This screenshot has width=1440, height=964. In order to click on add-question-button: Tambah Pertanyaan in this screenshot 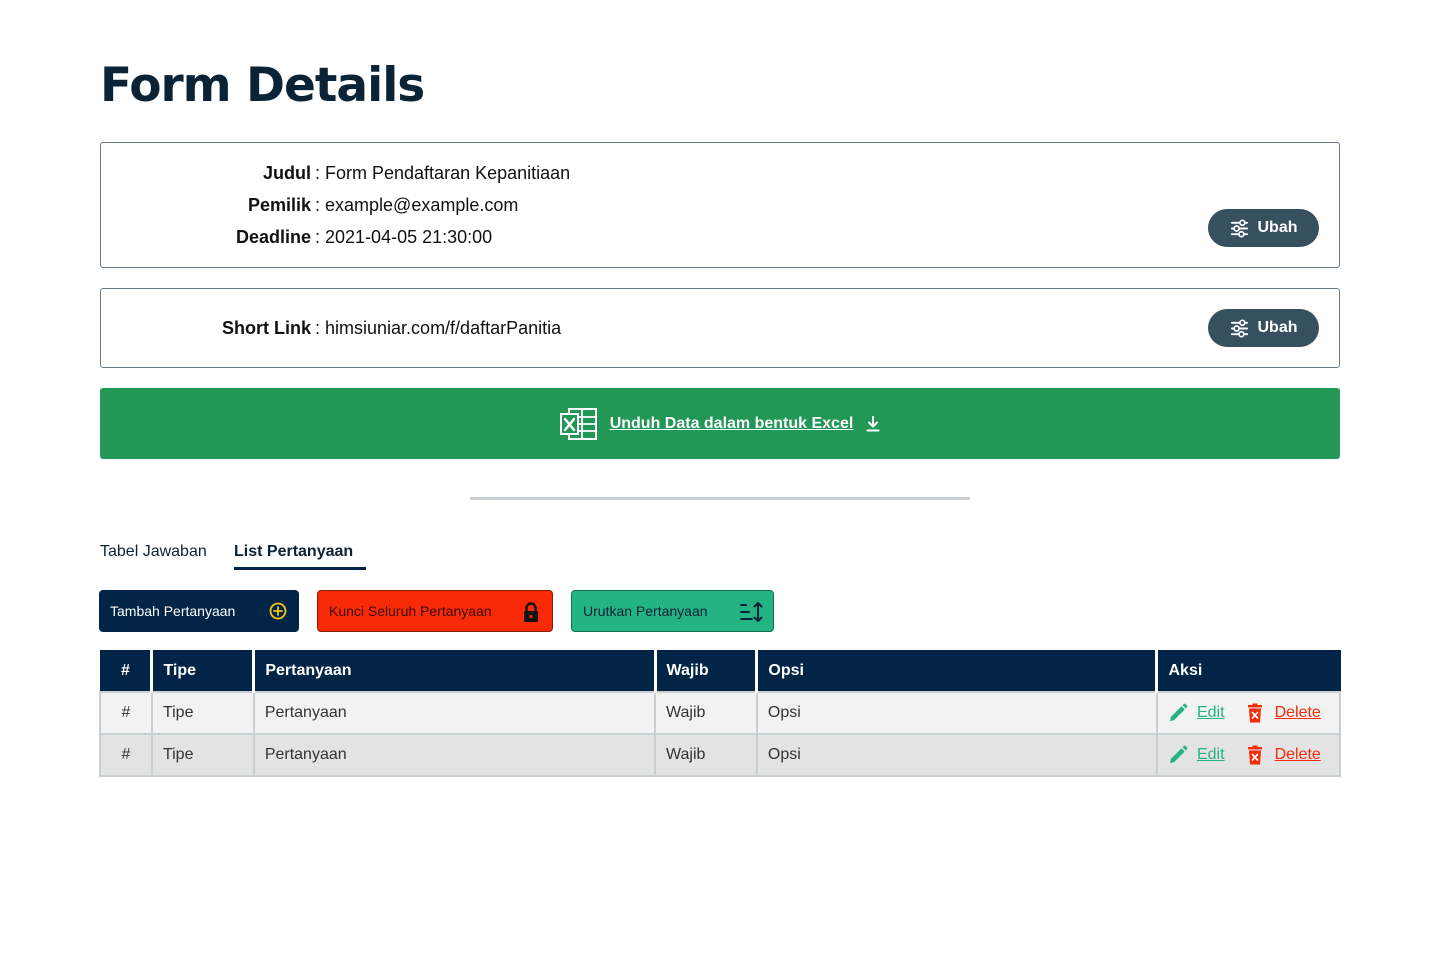, I will do `click(199, 611)`.